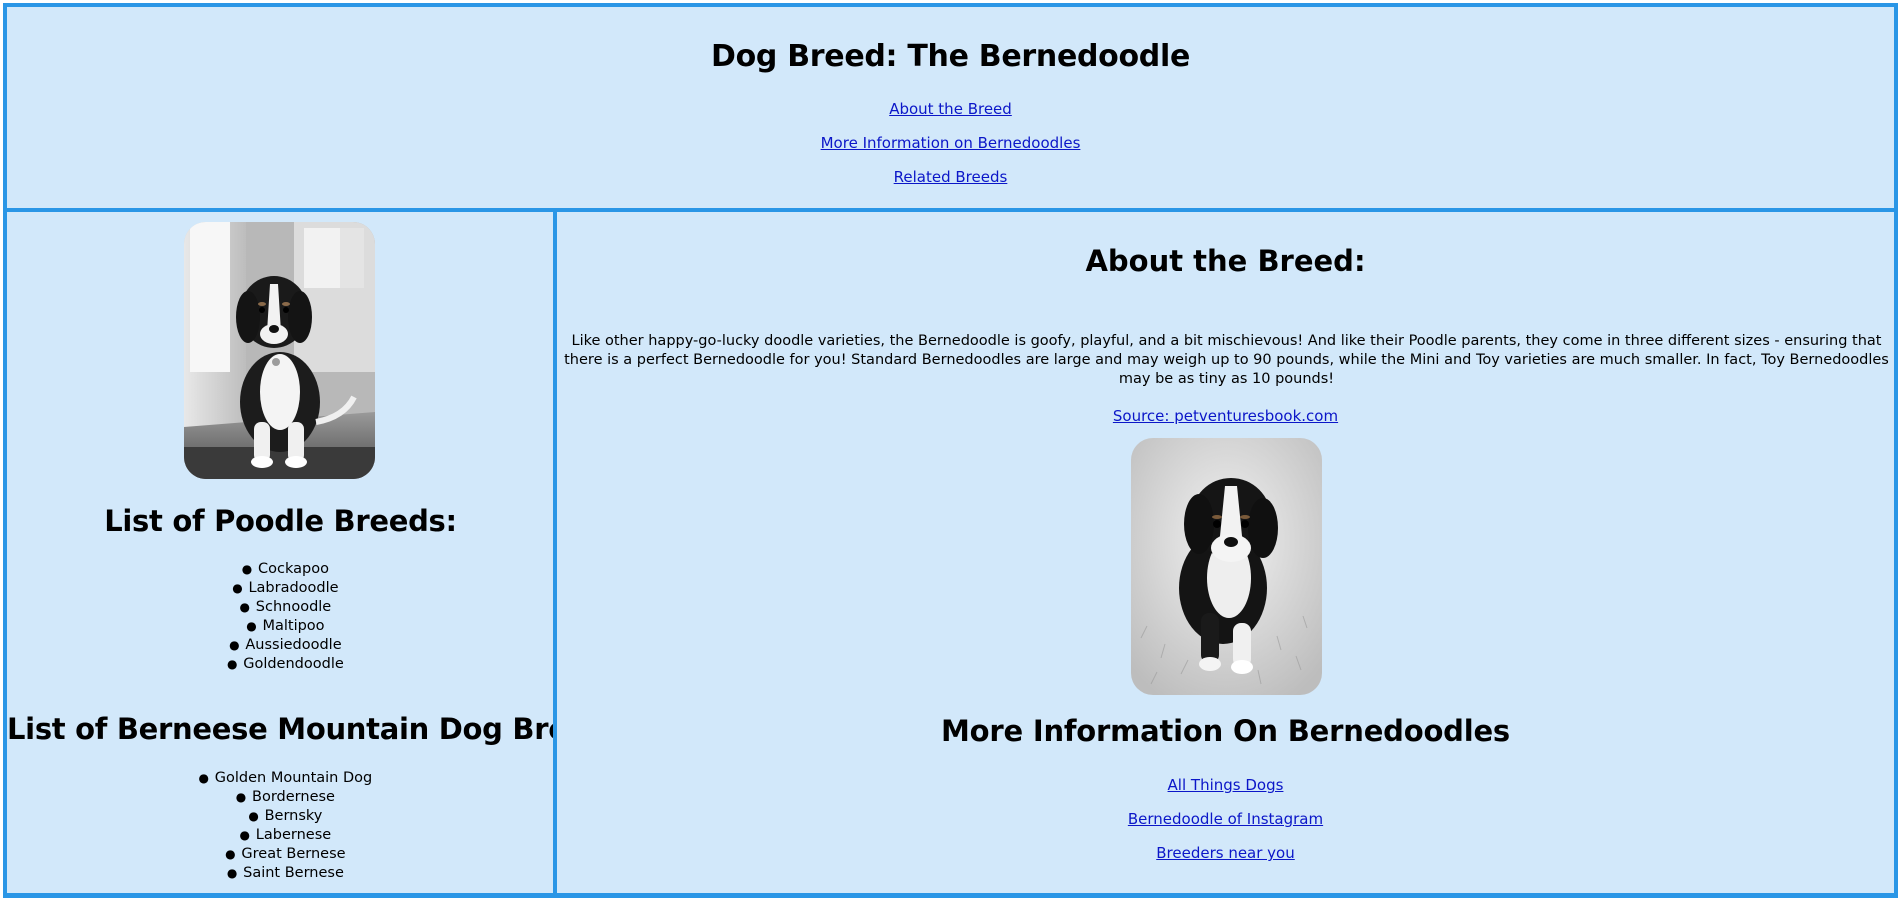 The image size is (1903, 901). I want to click on list-item: ● Aussiedoodle, so click(282, 645).